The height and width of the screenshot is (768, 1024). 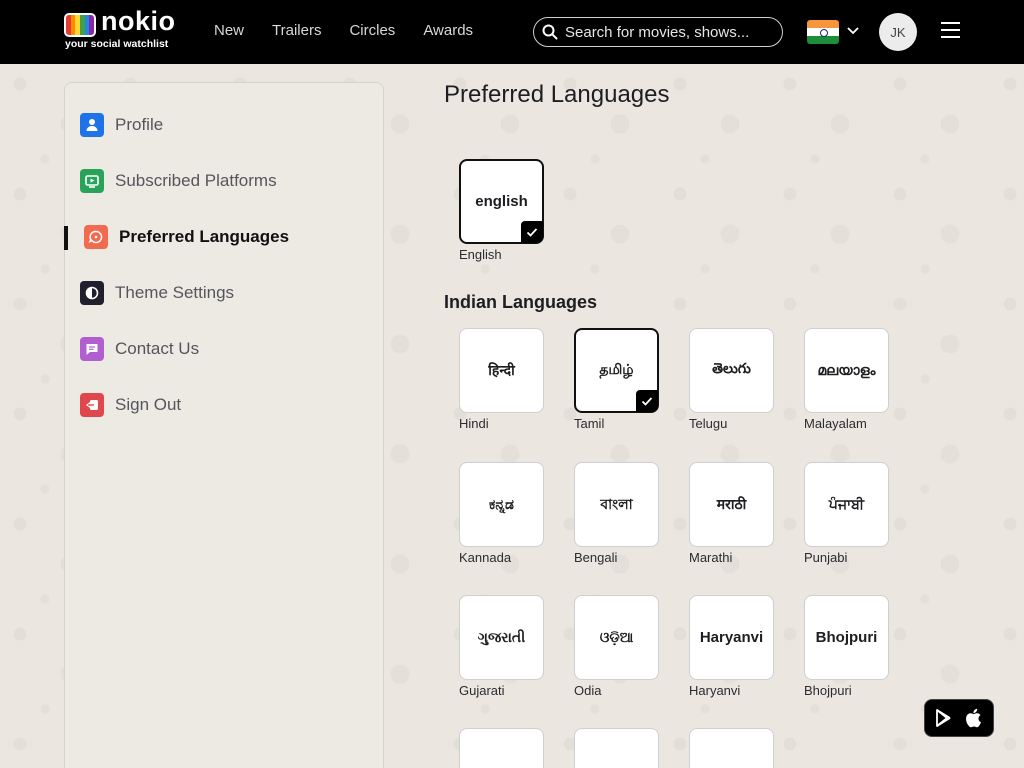 I want to click on sidebar-item-label: Preferred Languages, so click(x=204, y=236).